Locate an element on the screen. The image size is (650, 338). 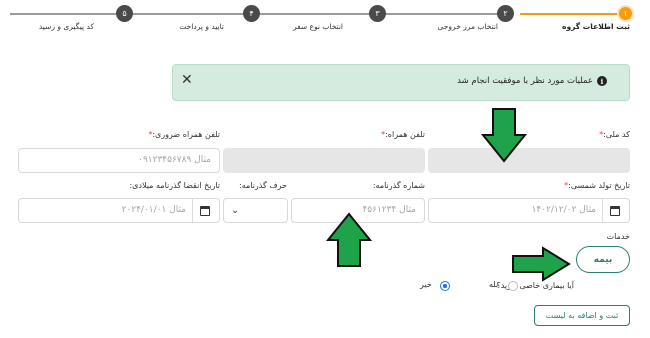
national-code-input is located at coordinates (529, 160).